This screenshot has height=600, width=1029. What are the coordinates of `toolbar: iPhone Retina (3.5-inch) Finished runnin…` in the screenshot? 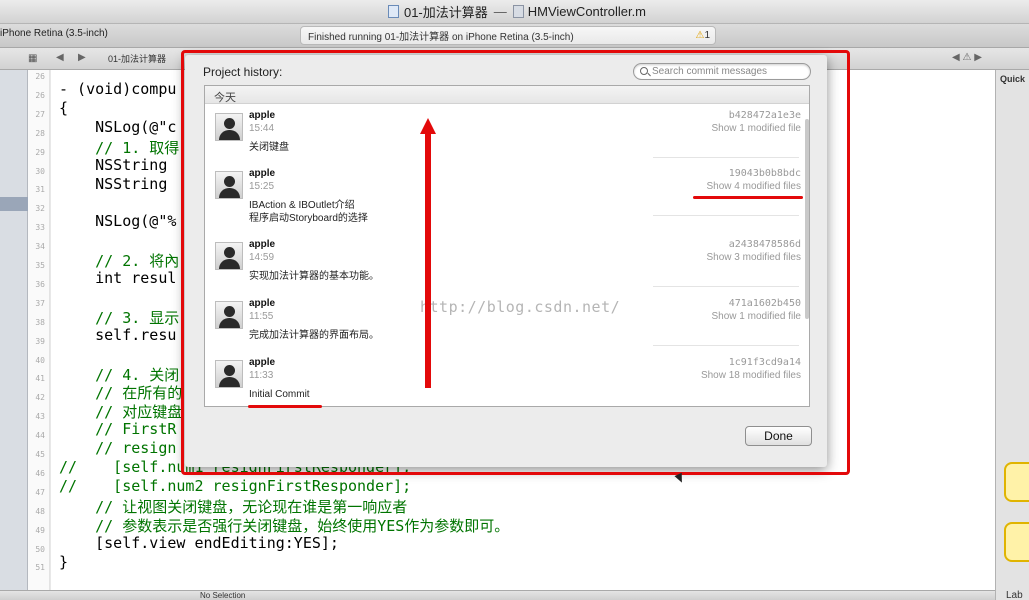 It's located at (514, 36).